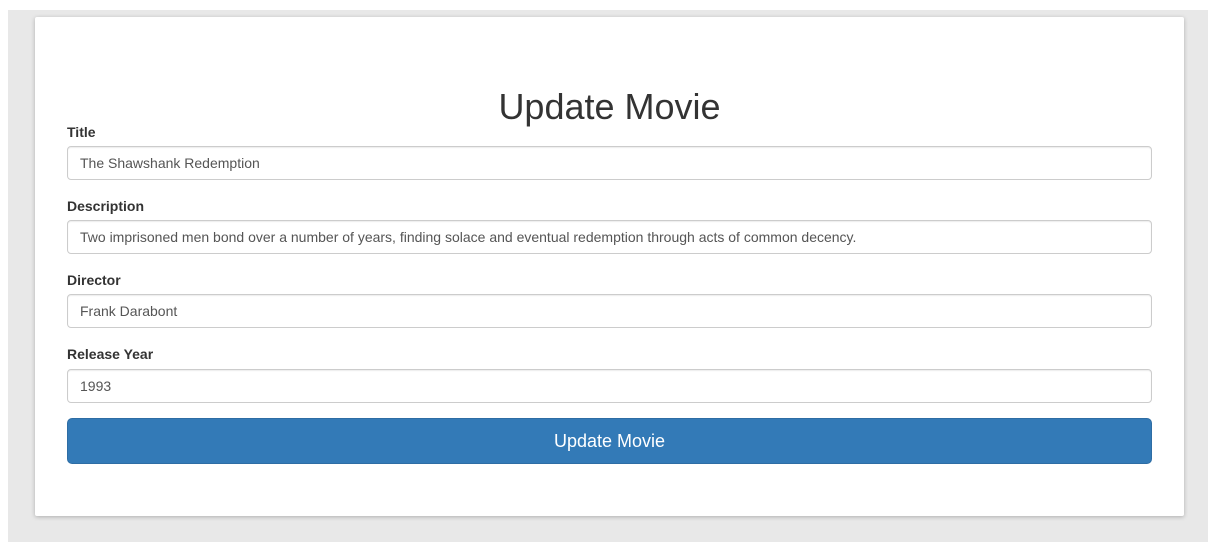 Image resolution: width=1208 pixels, height=542 pixels. What do you see at coordinates (609, 311) in the screenshot?
I see `director-input` at bounding box center [609, 311].